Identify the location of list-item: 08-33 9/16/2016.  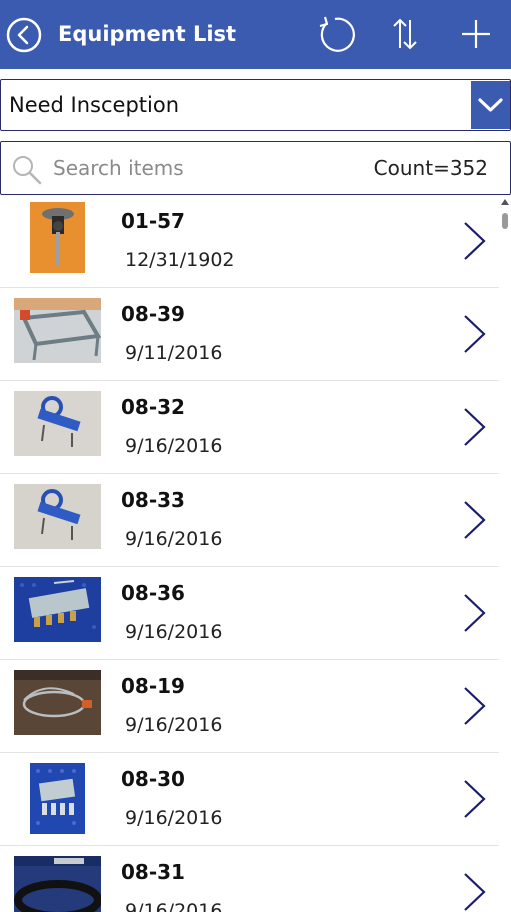
(249, 520).